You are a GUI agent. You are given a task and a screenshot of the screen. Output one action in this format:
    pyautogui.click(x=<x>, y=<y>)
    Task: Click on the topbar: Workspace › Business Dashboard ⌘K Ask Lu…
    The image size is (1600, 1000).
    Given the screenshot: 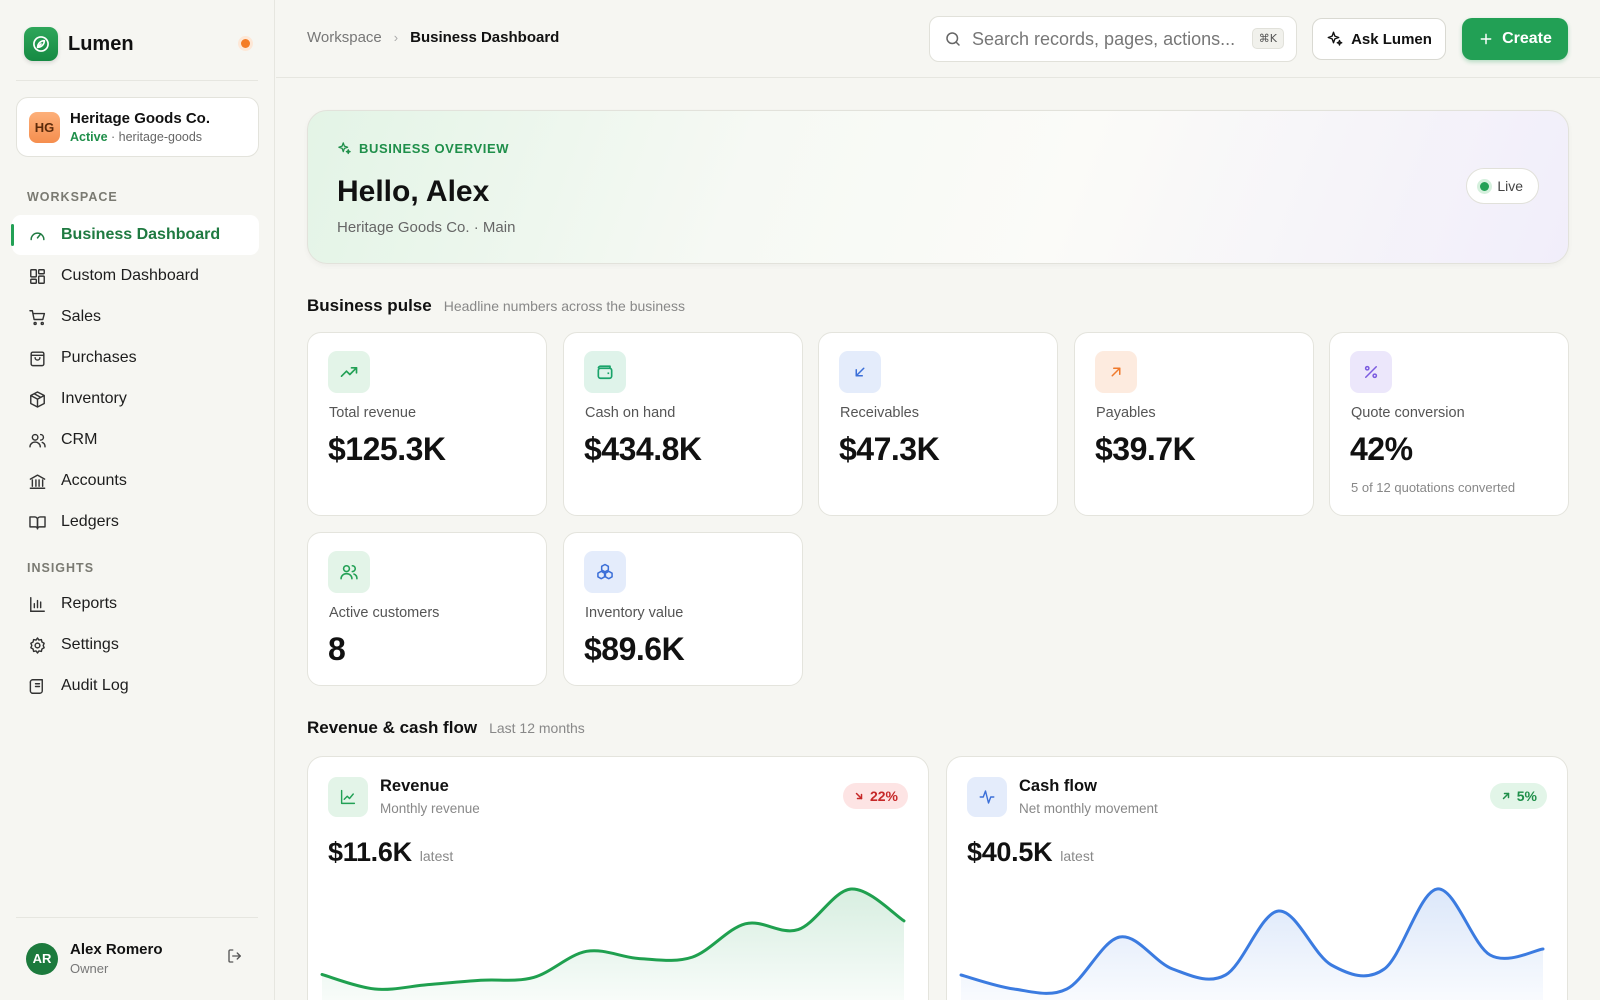 What is the action you would take?
    pyautogui.click(x=938, y=39)
    